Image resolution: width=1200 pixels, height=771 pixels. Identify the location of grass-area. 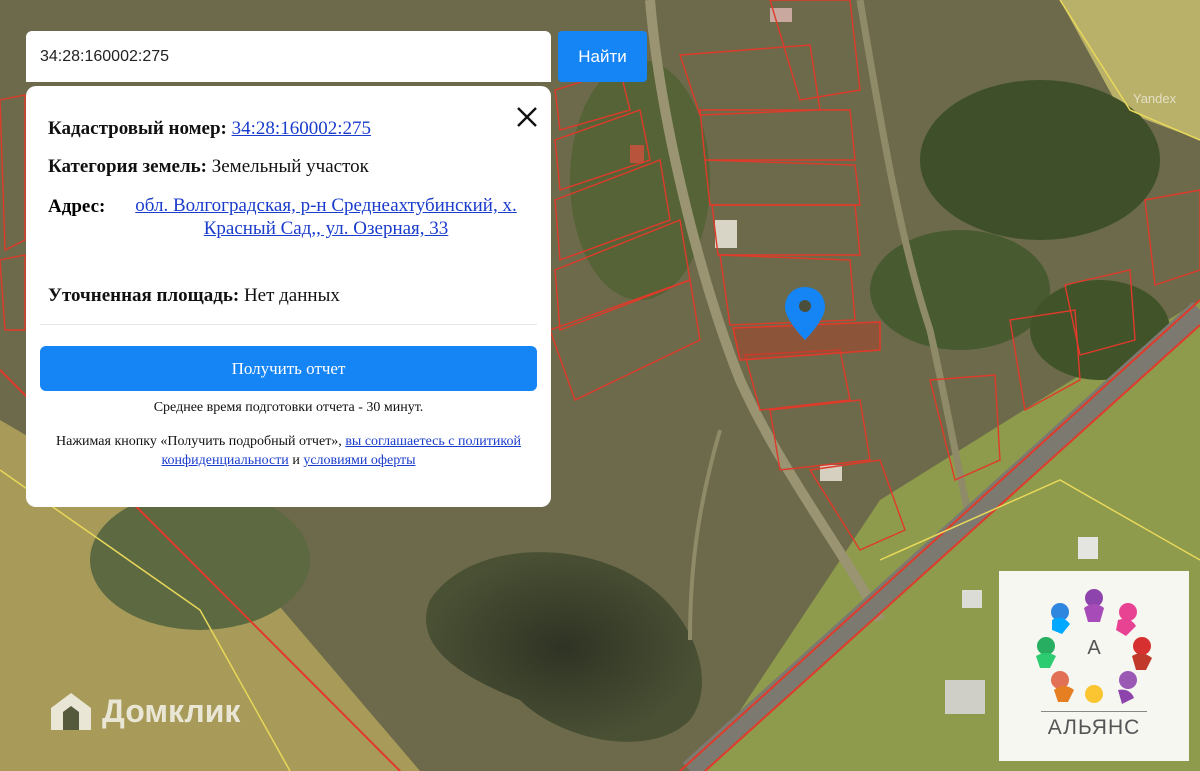
(200, 560).